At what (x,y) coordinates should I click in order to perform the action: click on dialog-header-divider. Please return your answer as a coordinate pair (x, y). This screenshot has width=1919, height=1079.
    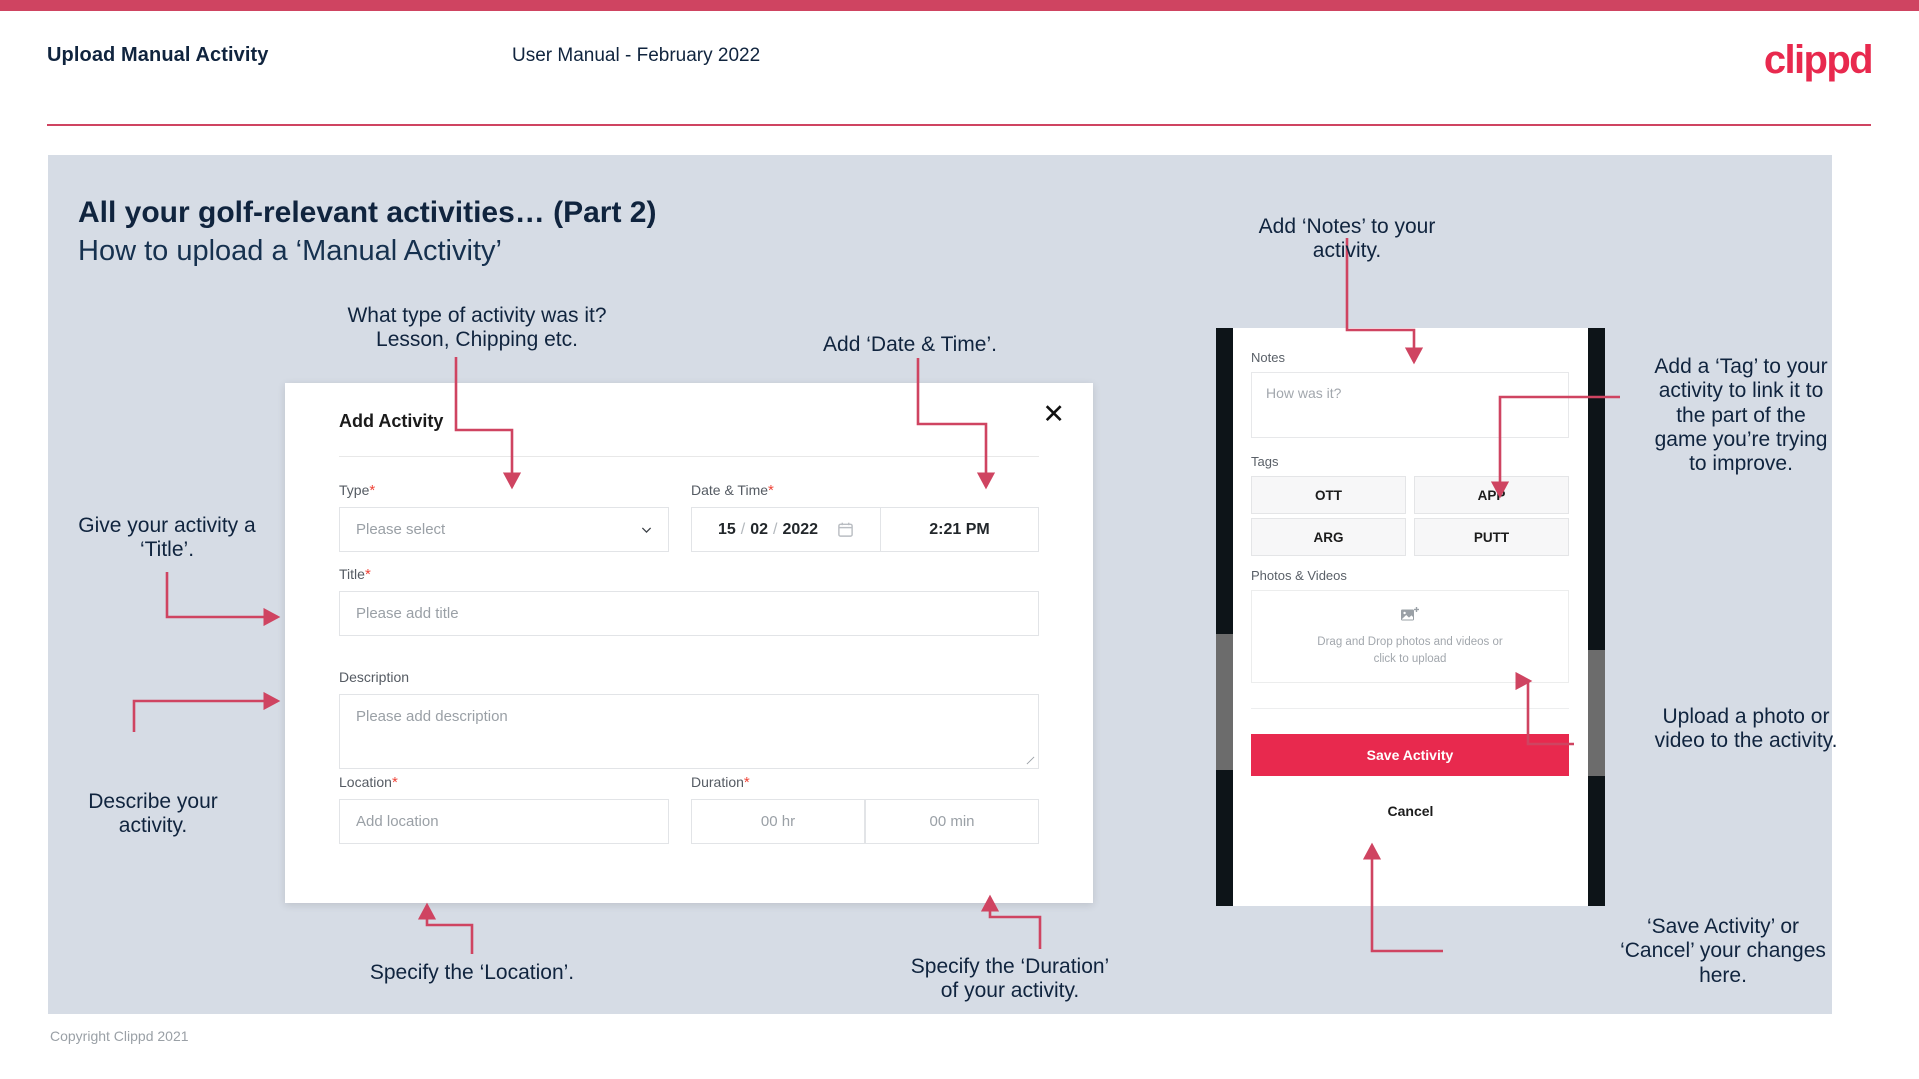
    Looking at the image, I should click on (689, 456).